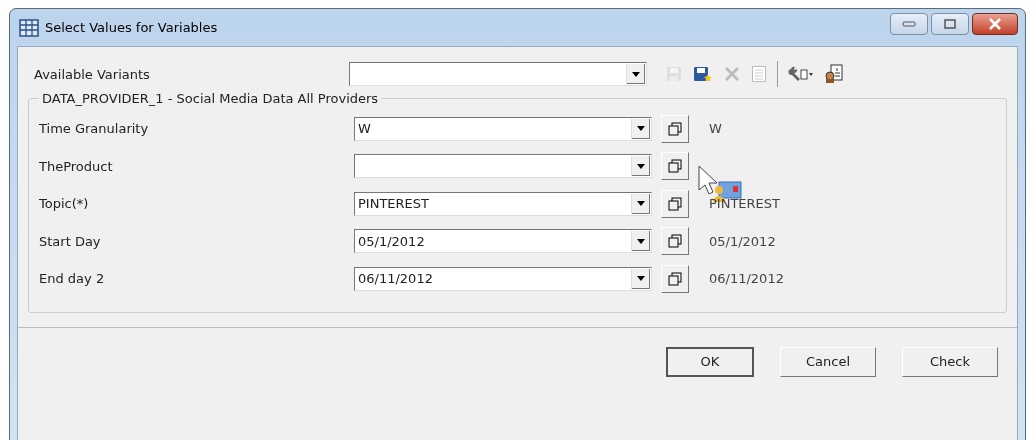 The height and width of the screenshot is (440, 1036). Describe the element at coordinates (801, 74) in the screenshot. I see `wrench-dropdown-icon` at that location.